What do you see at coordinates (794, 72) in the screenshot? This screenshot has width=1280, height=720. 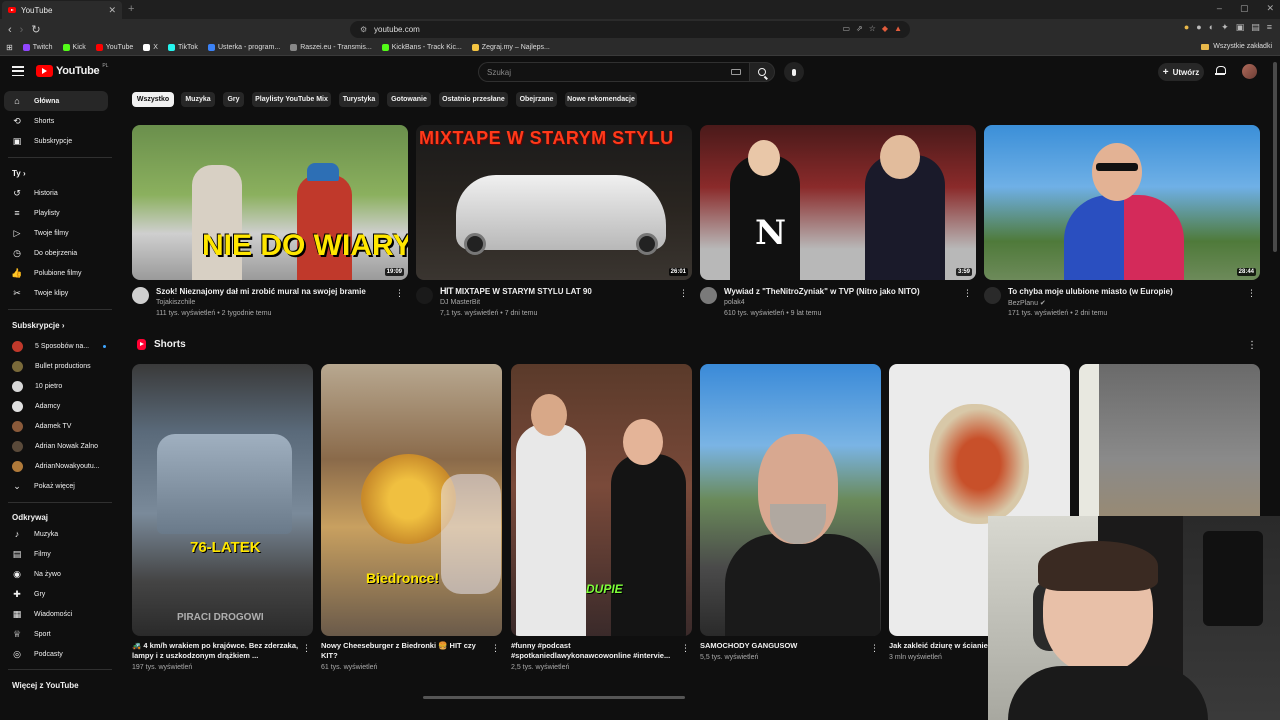 I see `voice-search-button` at bounding box center [794, 72].